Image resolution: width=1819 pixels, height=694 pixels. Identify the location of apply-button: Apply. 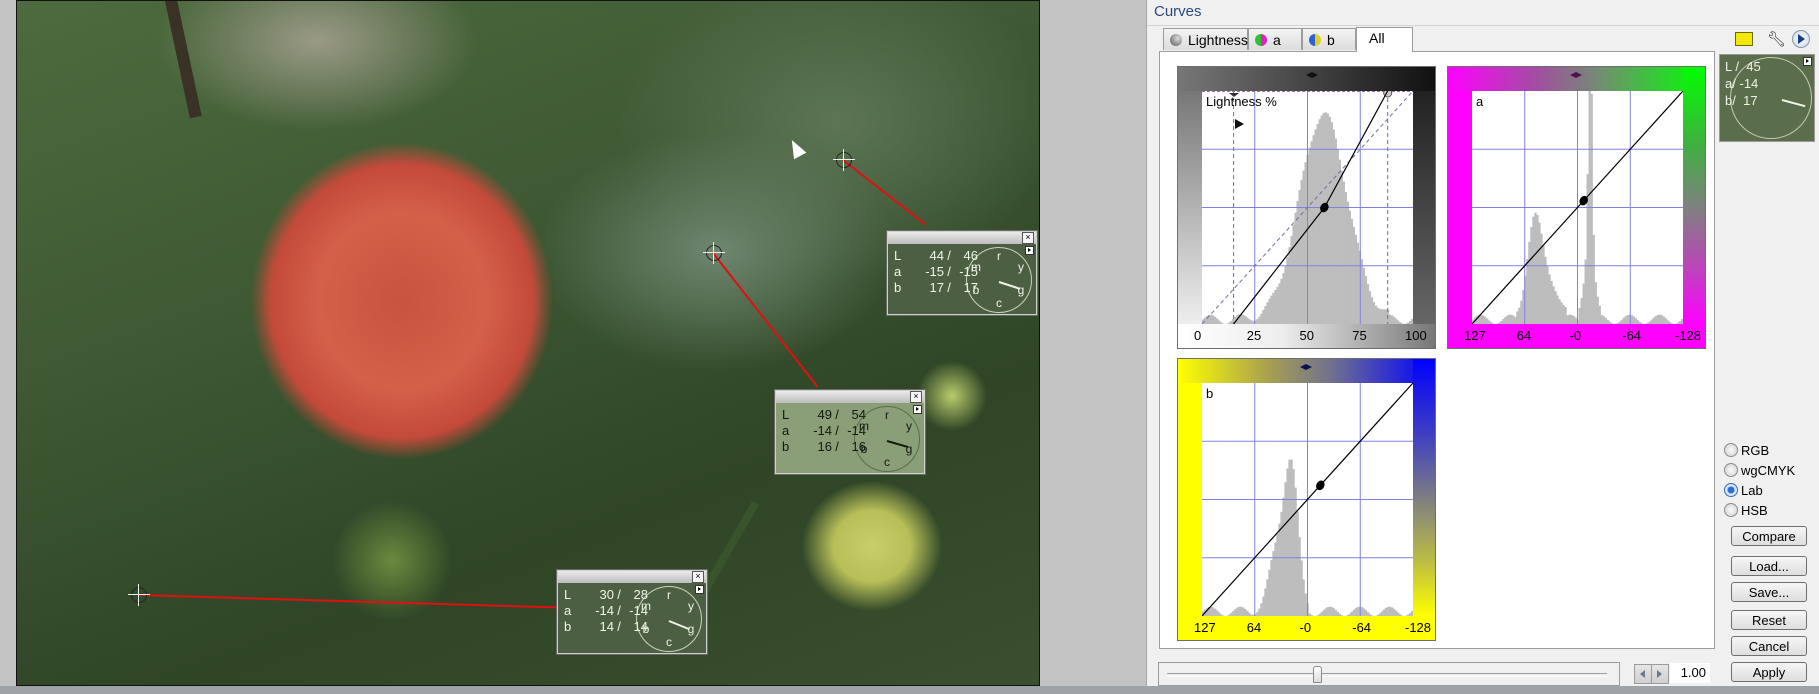
(1769, 672).